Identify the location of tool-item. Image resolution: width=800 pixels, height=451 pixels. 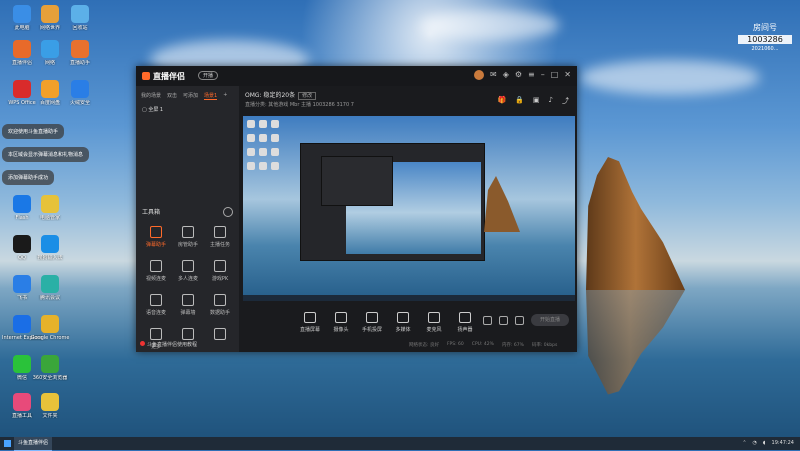
(220, 339).